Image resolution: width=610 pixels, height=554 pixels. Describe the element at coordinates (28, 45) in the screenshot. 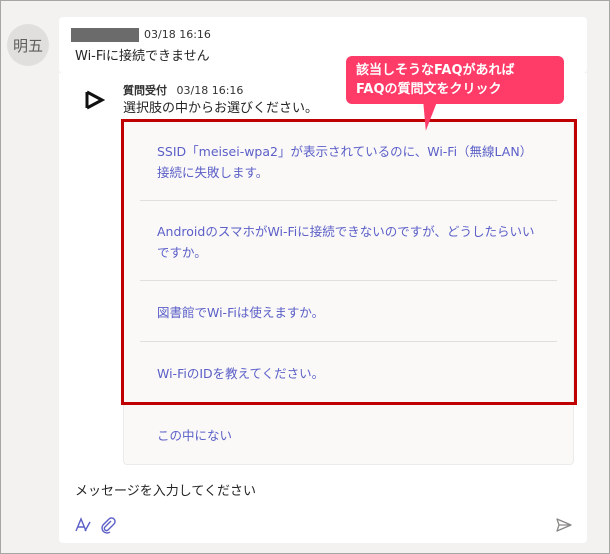

I see `avatar: 明五` at that location.